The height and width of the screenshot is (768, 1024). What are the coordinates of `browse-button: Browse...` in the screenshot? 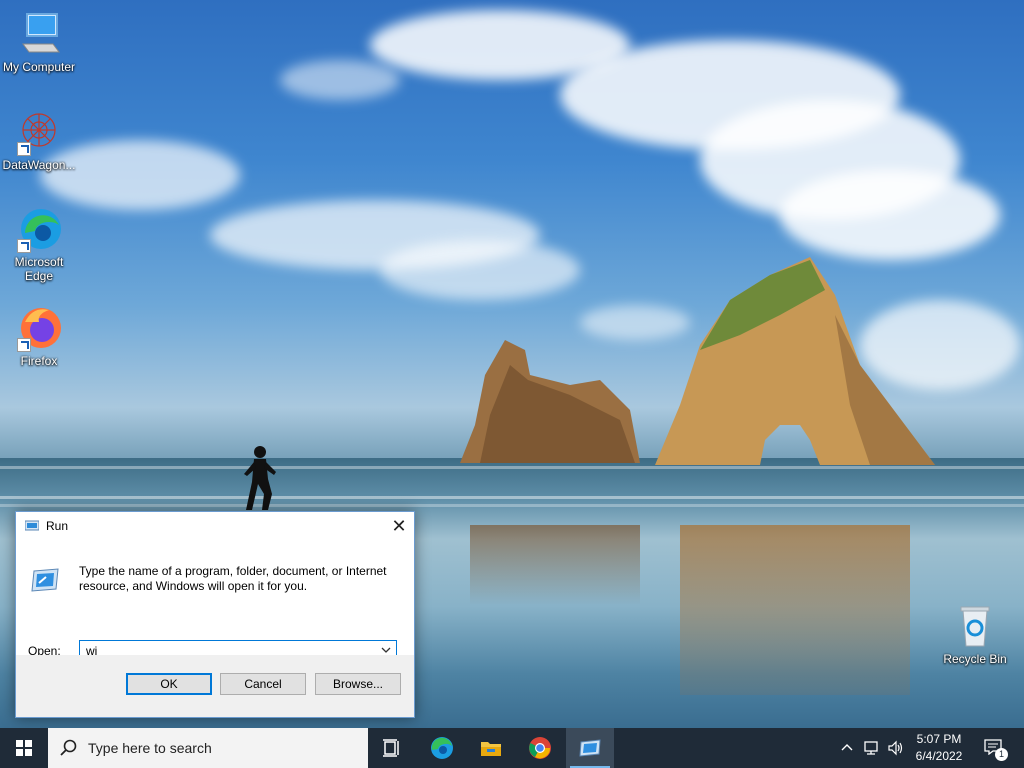 It's located at (358, 684).